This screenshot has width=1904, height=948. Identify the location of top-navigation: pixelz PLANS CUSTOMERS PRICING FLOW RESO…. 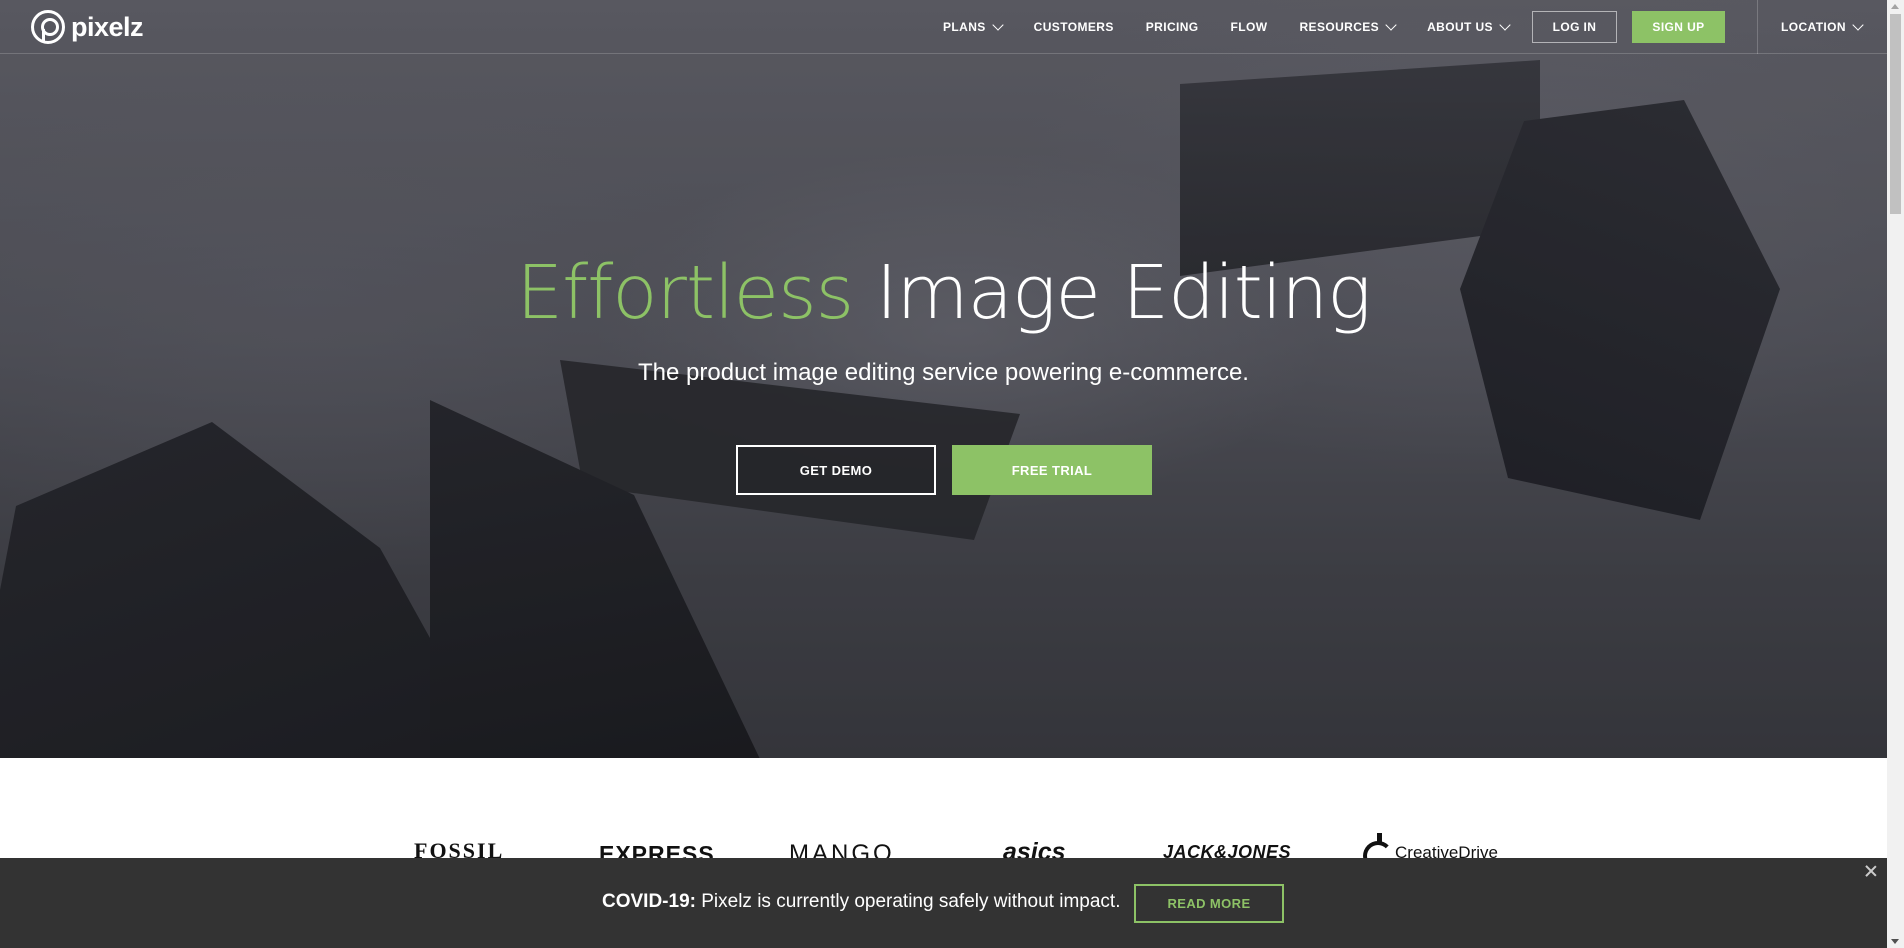
(943, 27).